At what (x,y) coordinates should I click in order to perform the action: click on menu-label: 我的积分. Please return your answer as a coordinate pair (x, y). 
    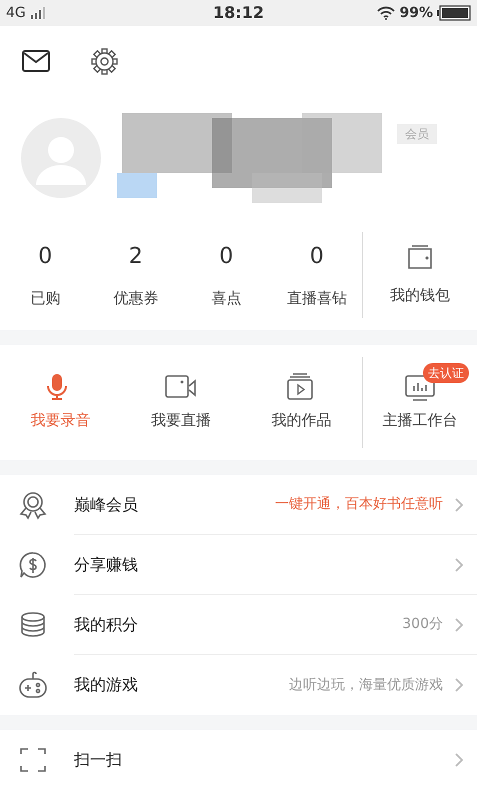
    Looking at the image, I should click on (106, 624).